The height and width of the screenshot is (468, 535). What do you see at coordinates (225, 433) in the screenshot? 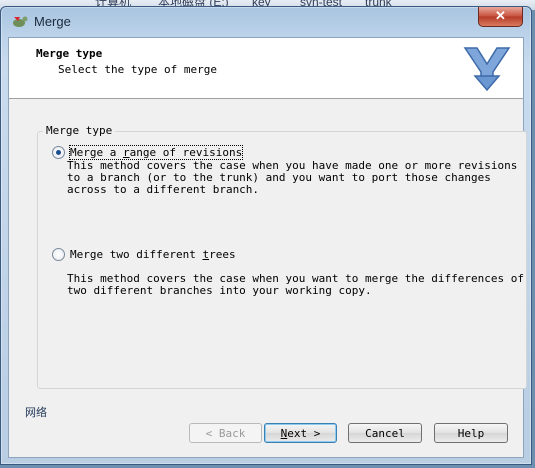
I see `back-button: < Back` at bounding box center [225, 433].